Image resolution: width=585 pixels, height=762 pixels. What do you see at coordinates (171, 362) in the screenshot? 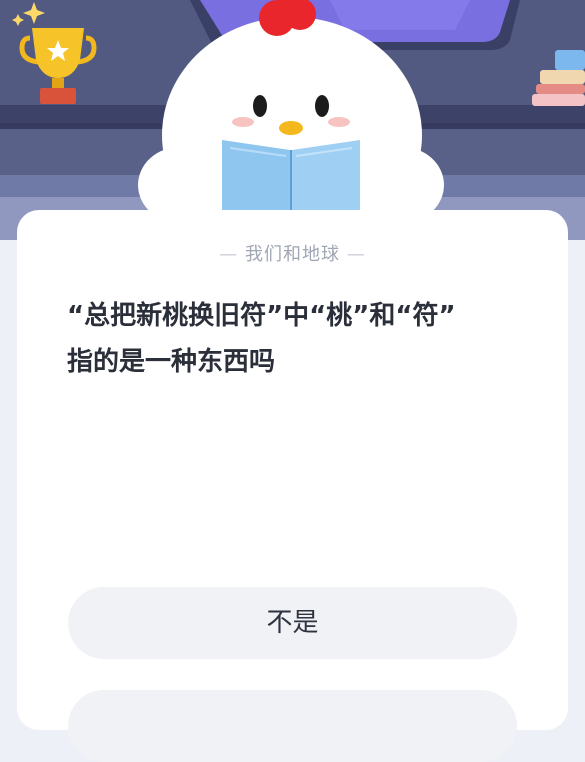
I see `question-line-2: 指的是一种东西吗` at bounding box center [171, 362].